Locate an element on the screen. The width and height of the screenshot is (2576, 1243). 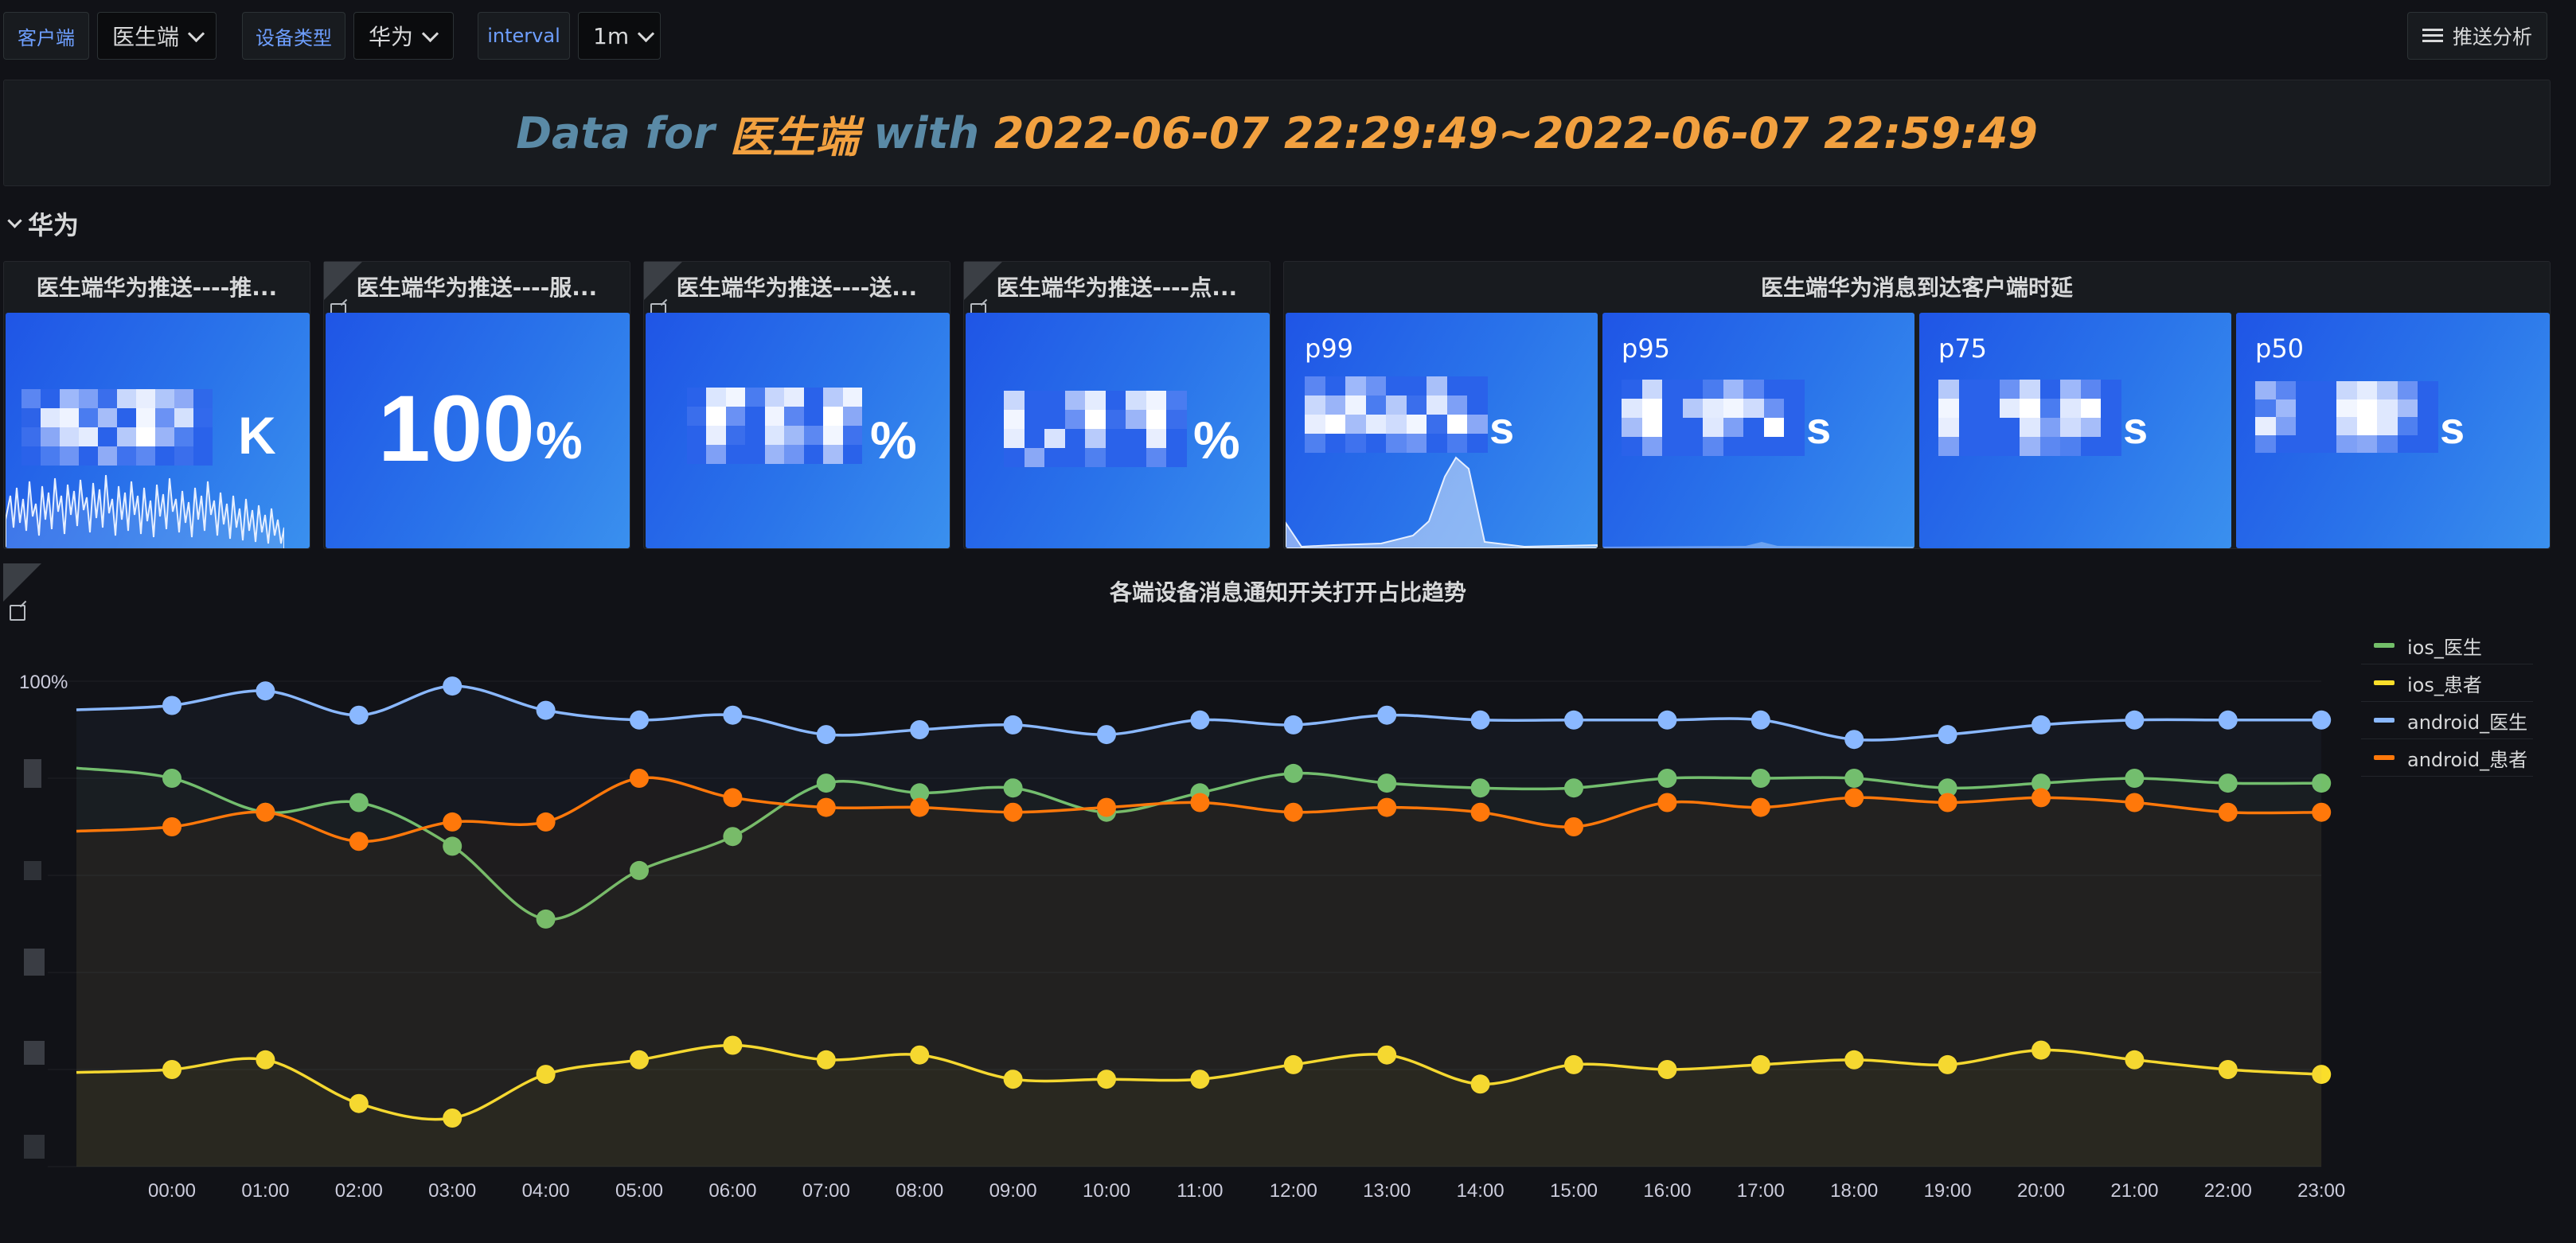
legend-item-ios-doctor: ios_医生 is located at coordinates (2447, 645).